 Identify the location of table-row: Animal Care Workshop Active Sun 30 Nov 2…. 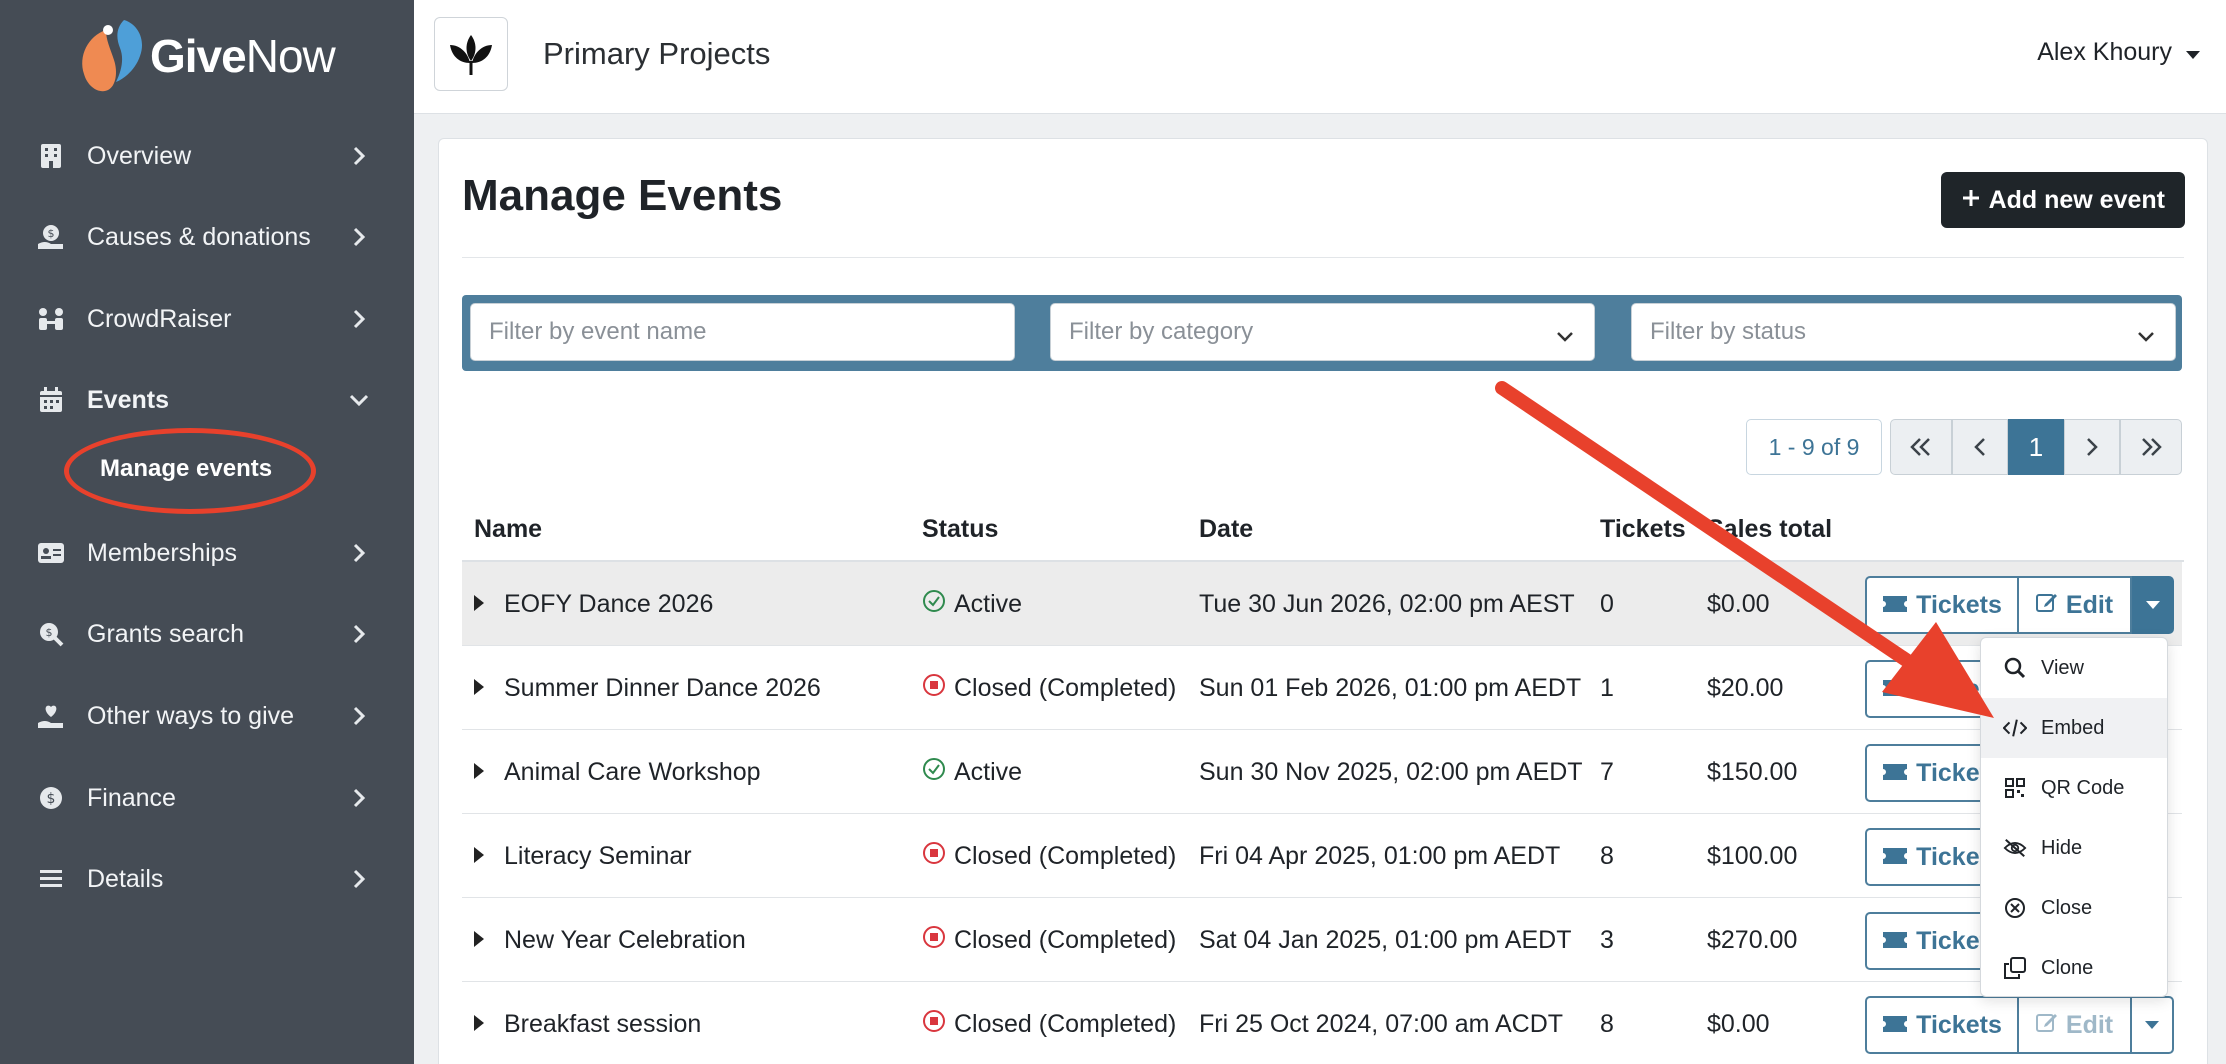
(1322, 772).